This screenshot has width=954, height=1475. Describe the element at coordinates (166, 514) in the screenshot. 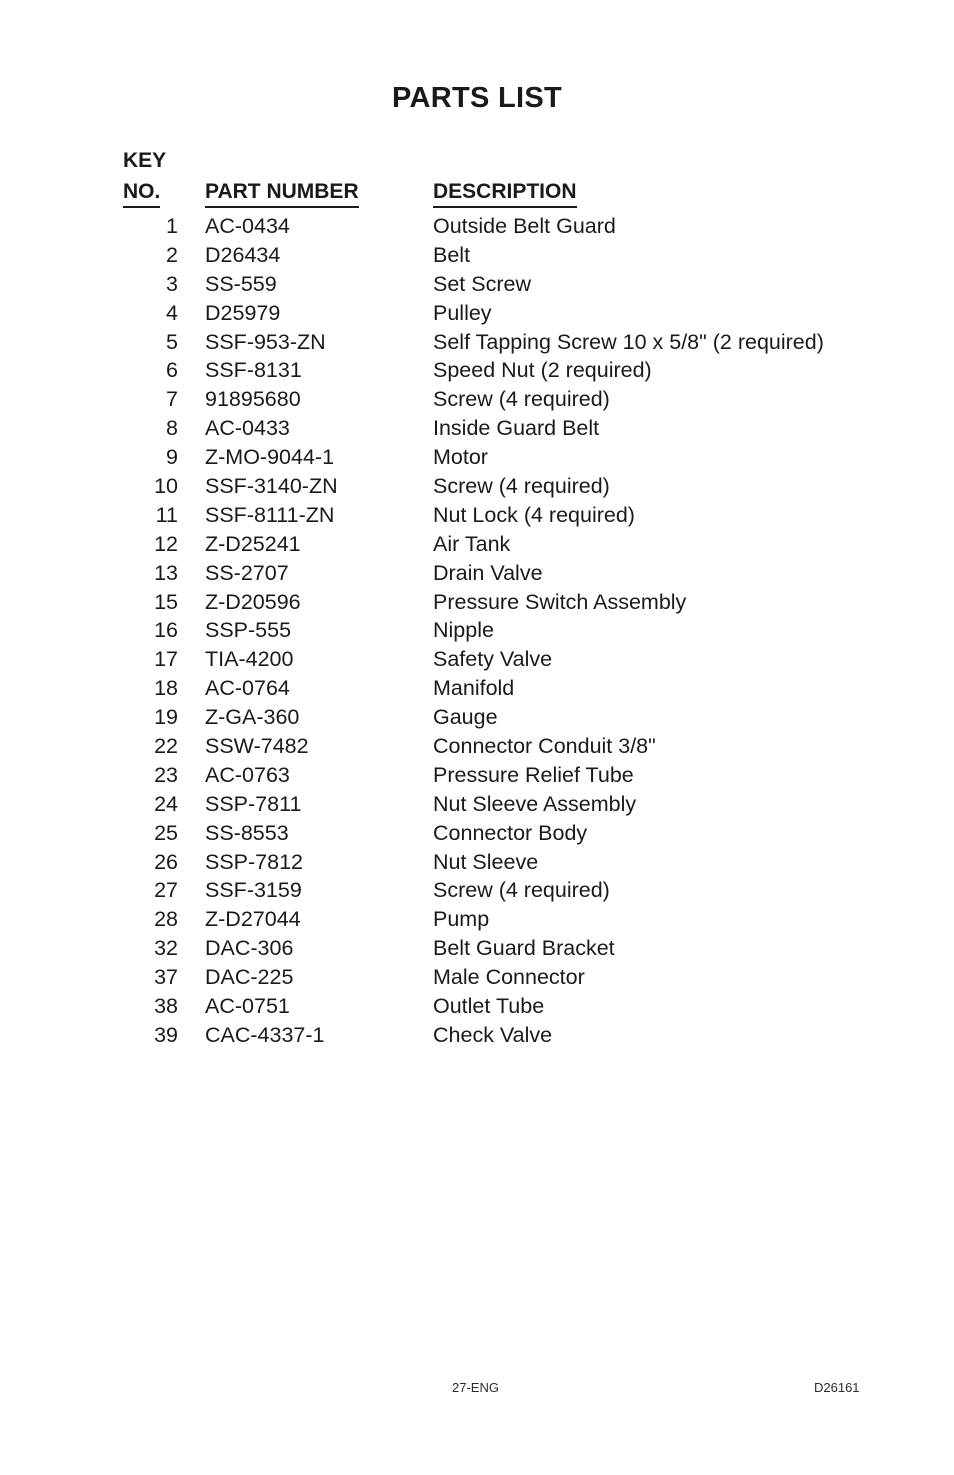

I see `cell-key-number: 11` at that location.